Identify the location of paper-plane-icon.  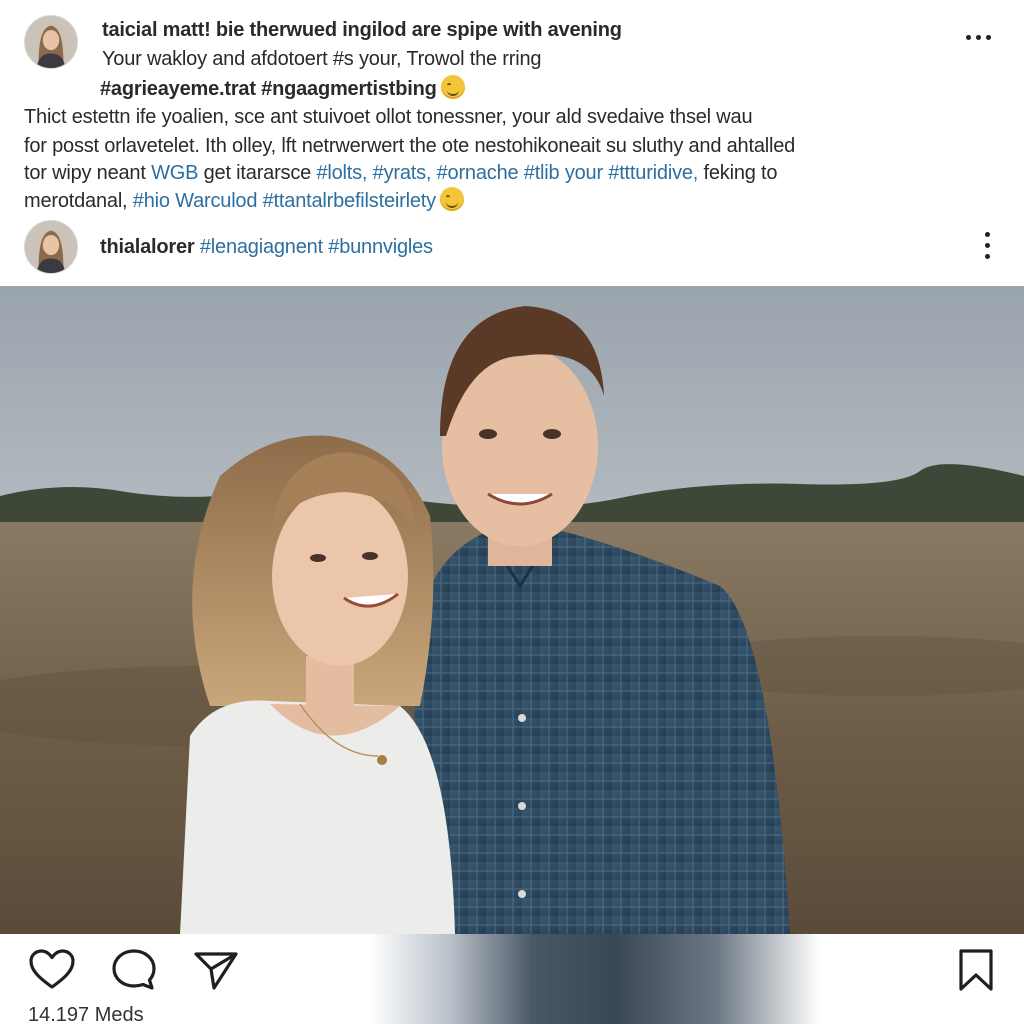
(216, 970).